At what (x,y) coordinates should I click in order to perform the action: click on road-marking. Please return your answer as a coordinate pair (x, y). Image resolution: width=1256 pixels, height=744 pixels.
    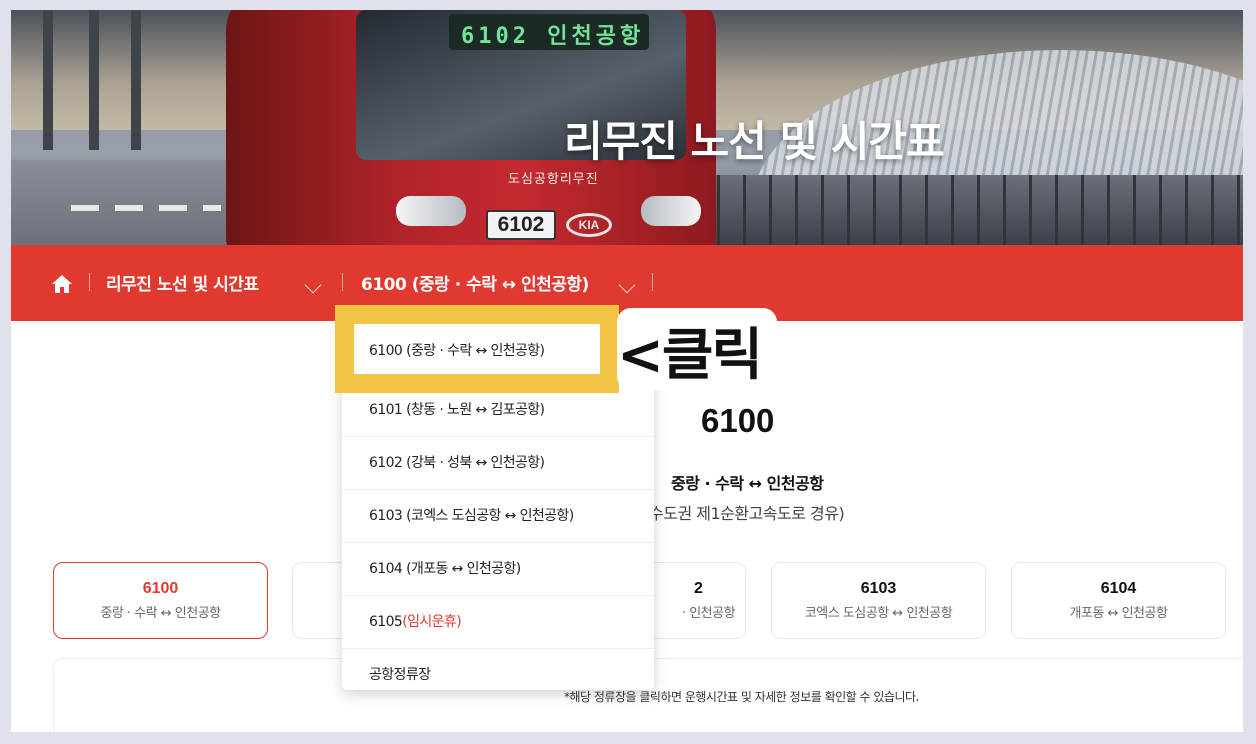
    Looking at the image, I should click on (146, 208).